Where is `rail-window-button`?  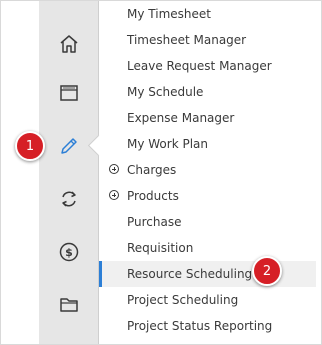 rail-window-button is located at coordinates (68, 93).